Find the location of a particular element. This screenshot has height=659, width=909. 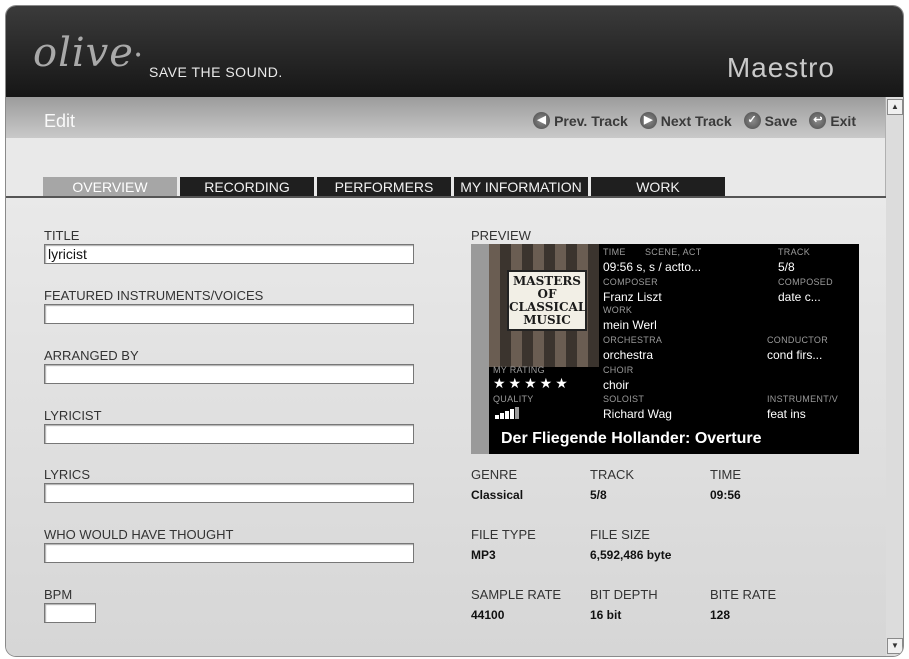

cover-text: MASTERS is located at coordinates (547, 280).